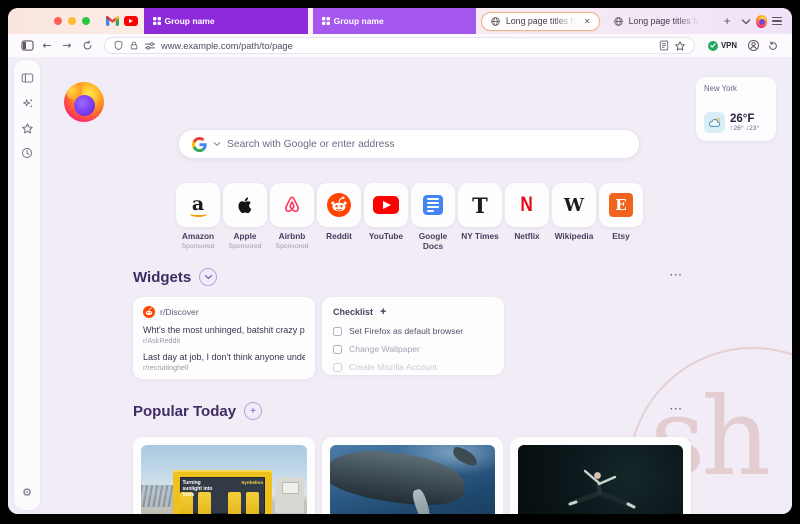 The width and height of the screenshot is (800, 524). I want to click on shortcut-amazon: a Amazon Sponsored, so click(198, 217).